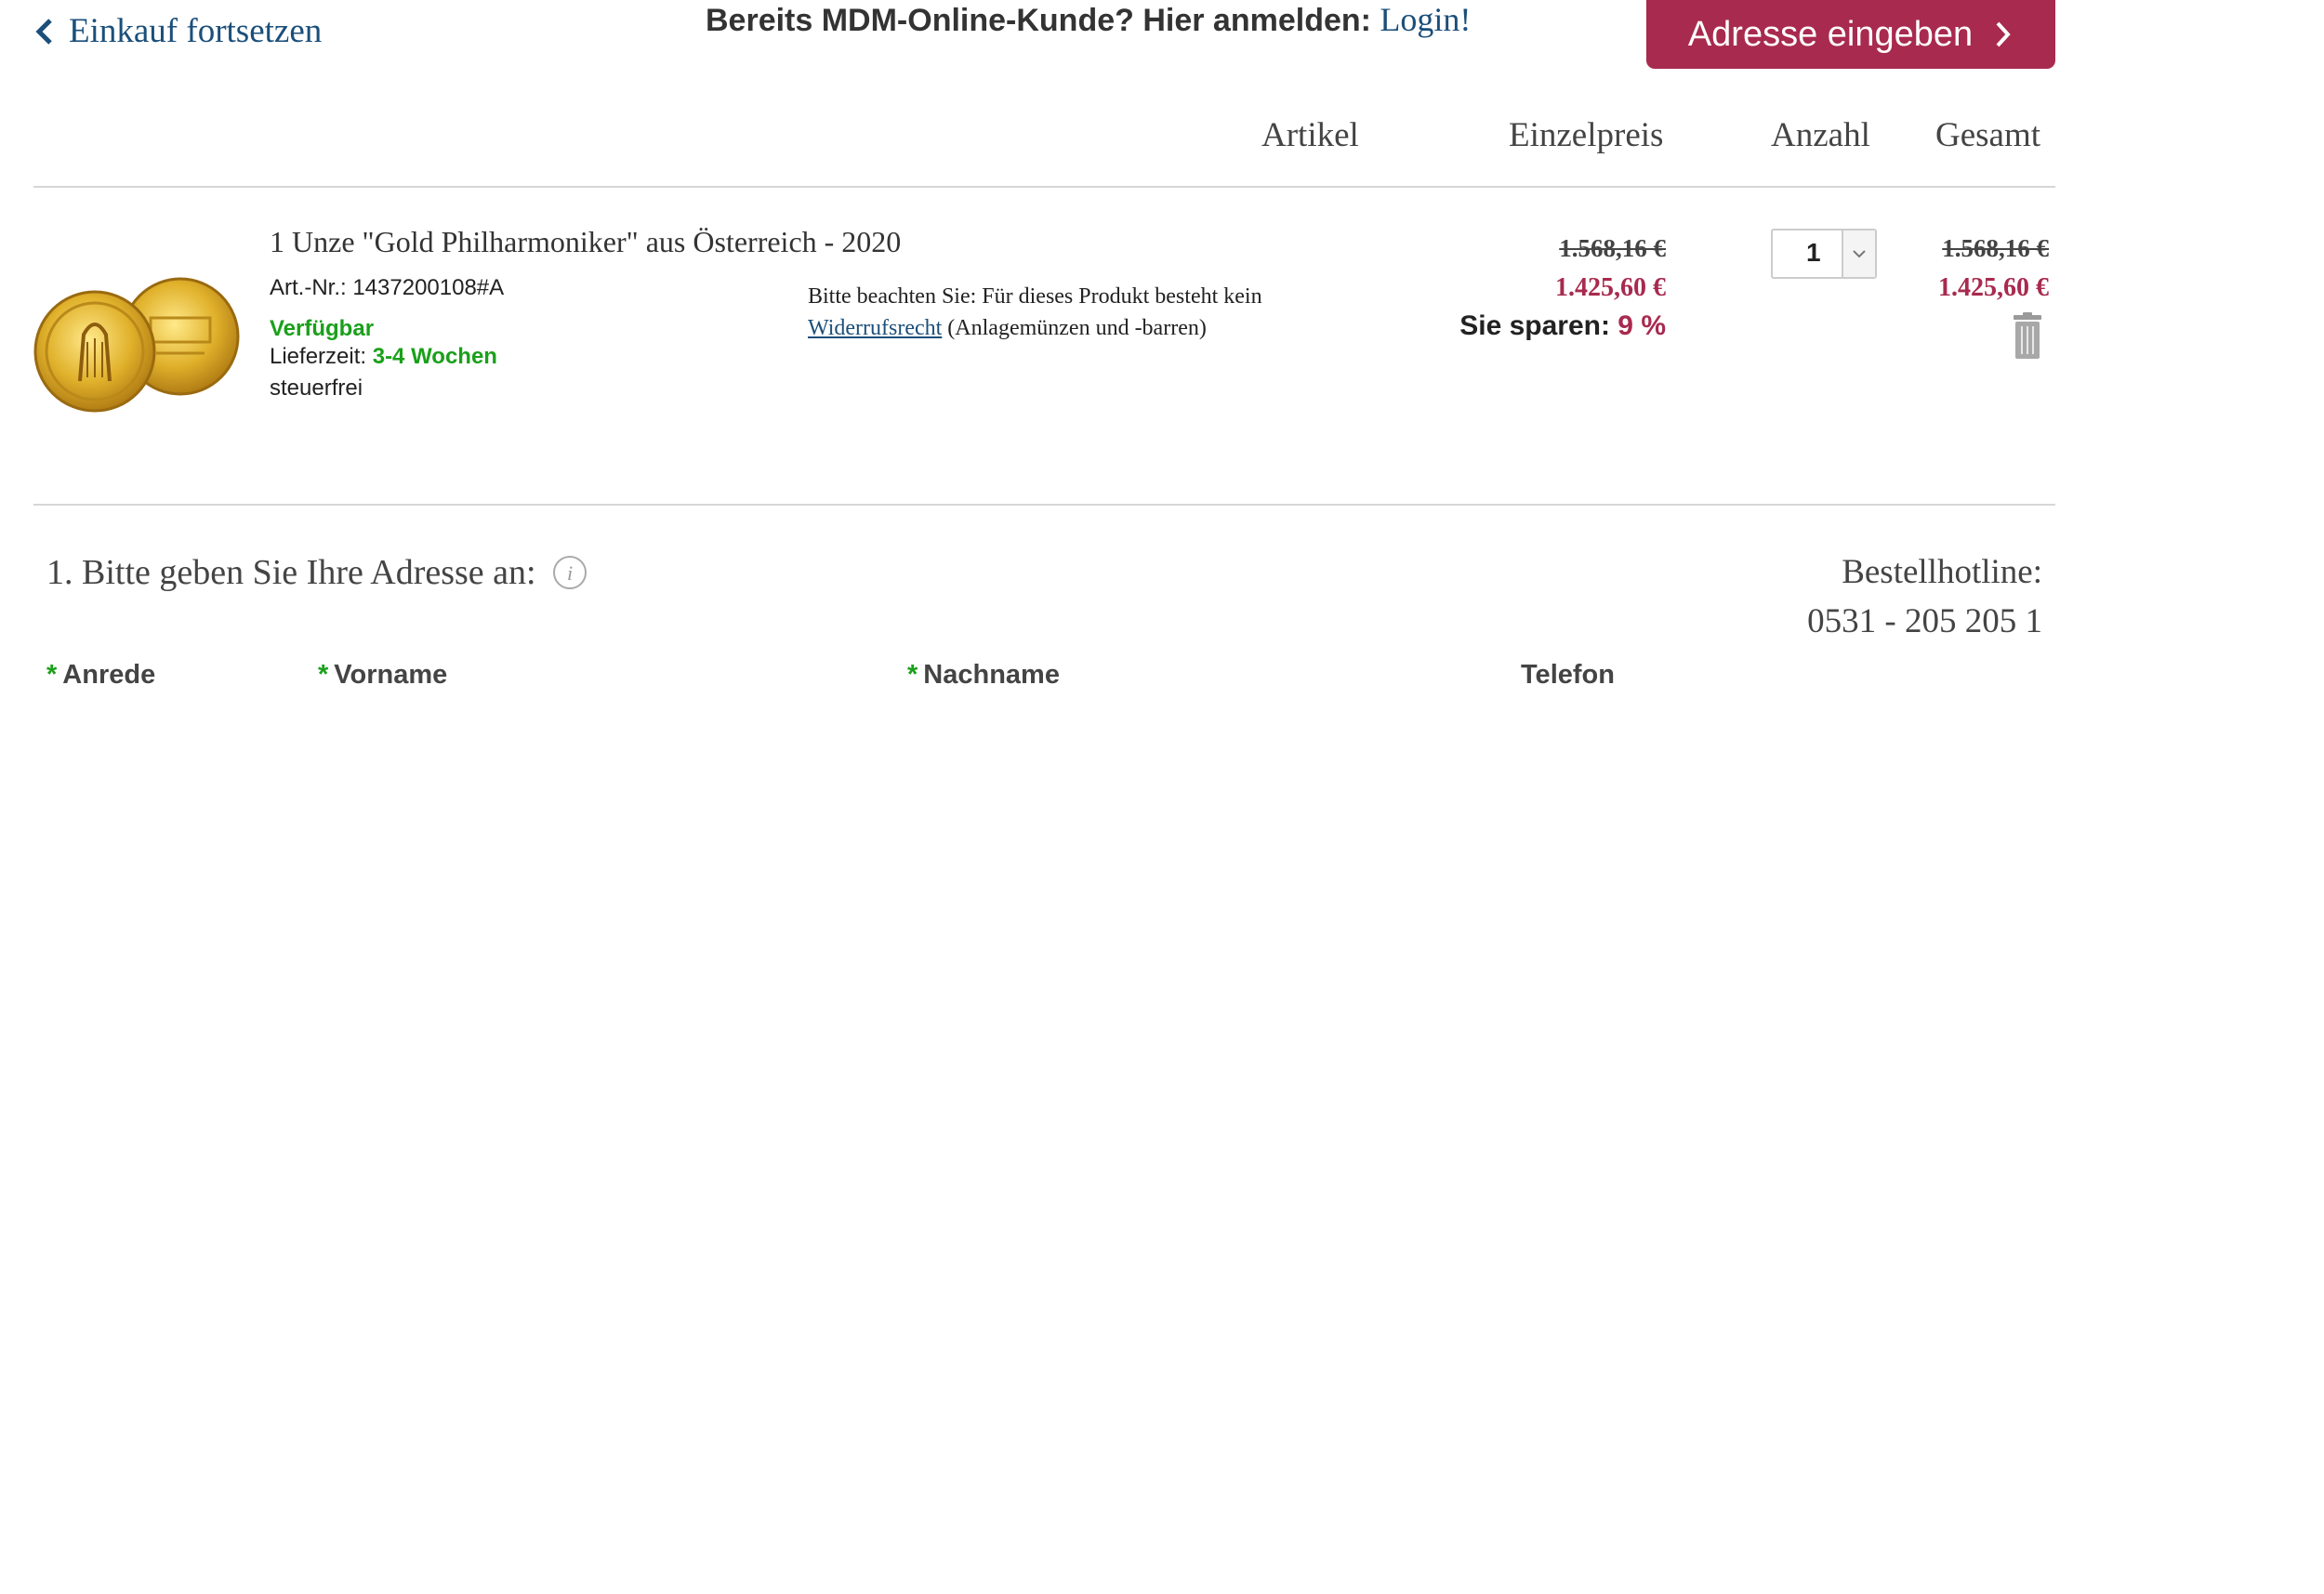 The image size is (2324, 1594). What do you see at coordinates (1824, 254) in the screenshot?
I see `quantity-select: 1` at bounding box center [1824, 254].